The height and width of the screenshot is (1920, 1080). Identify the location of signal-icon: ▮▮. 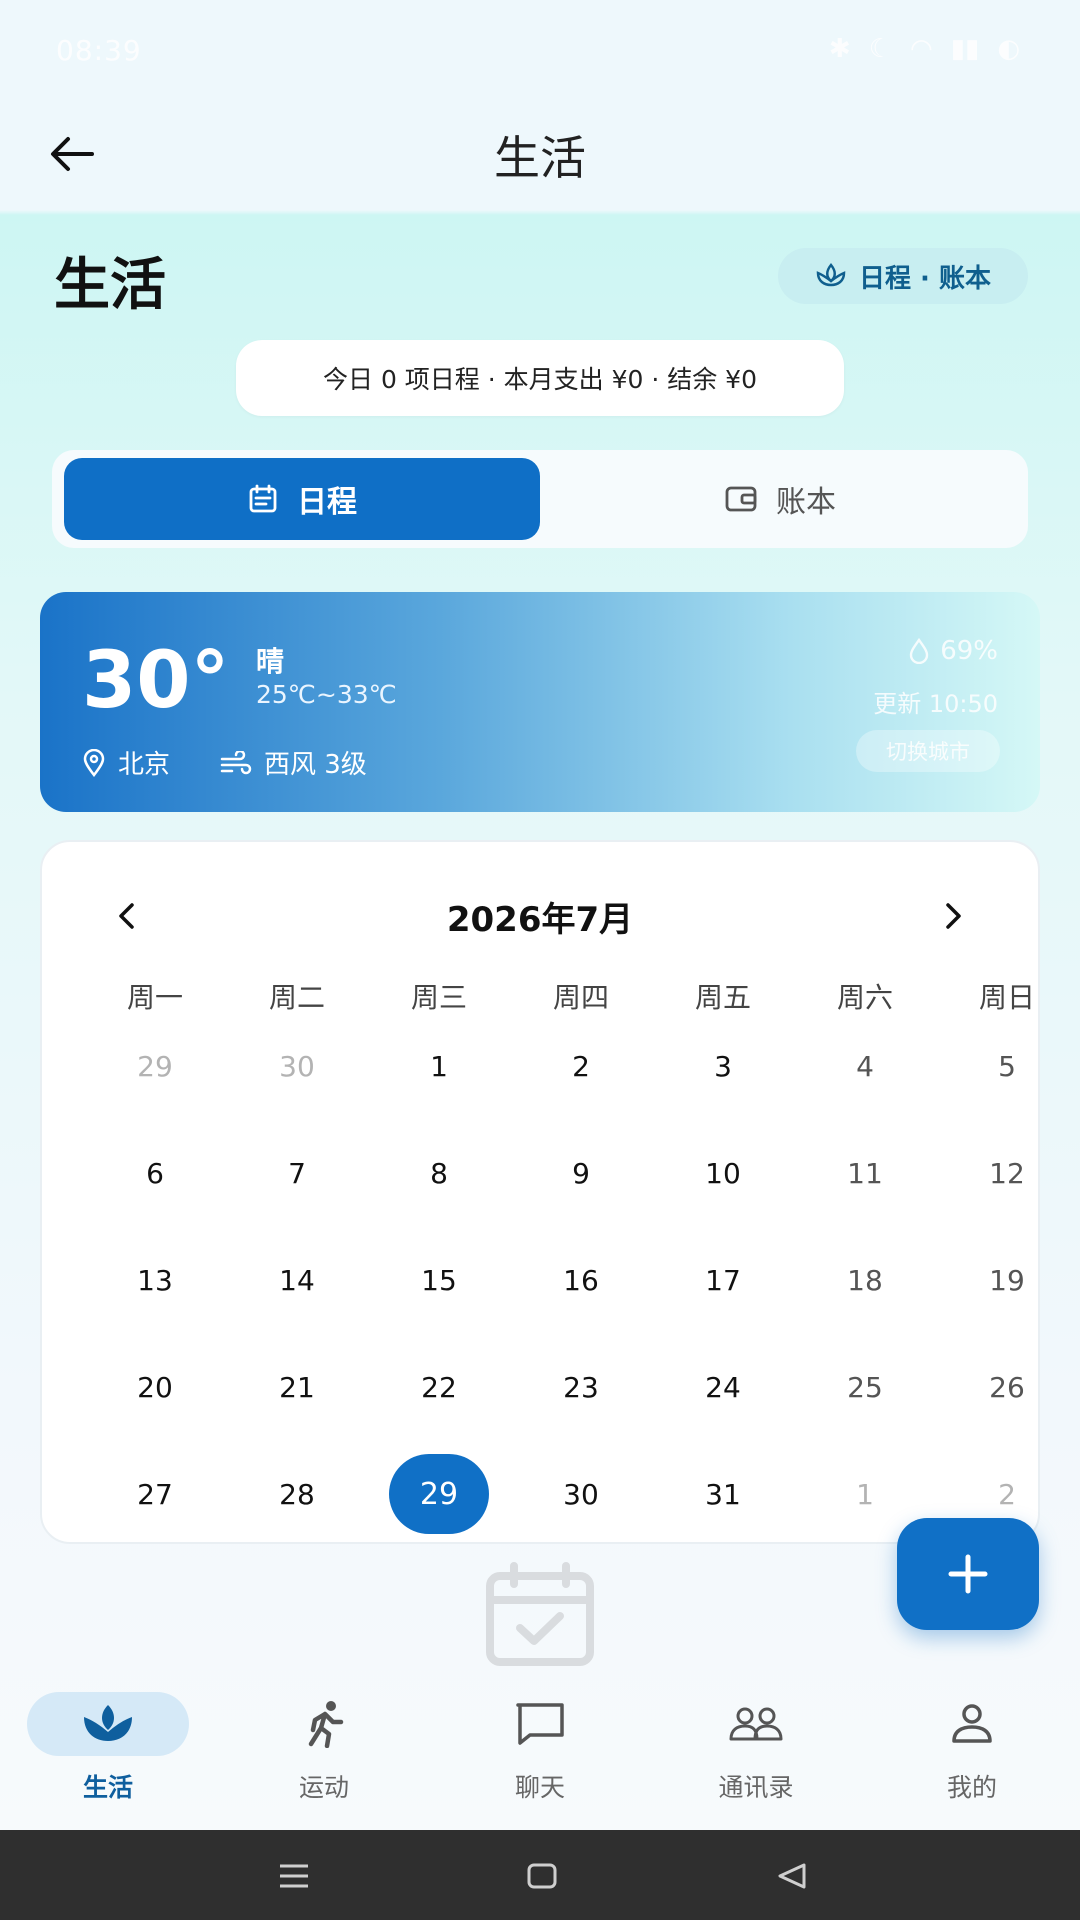
(965, 49).